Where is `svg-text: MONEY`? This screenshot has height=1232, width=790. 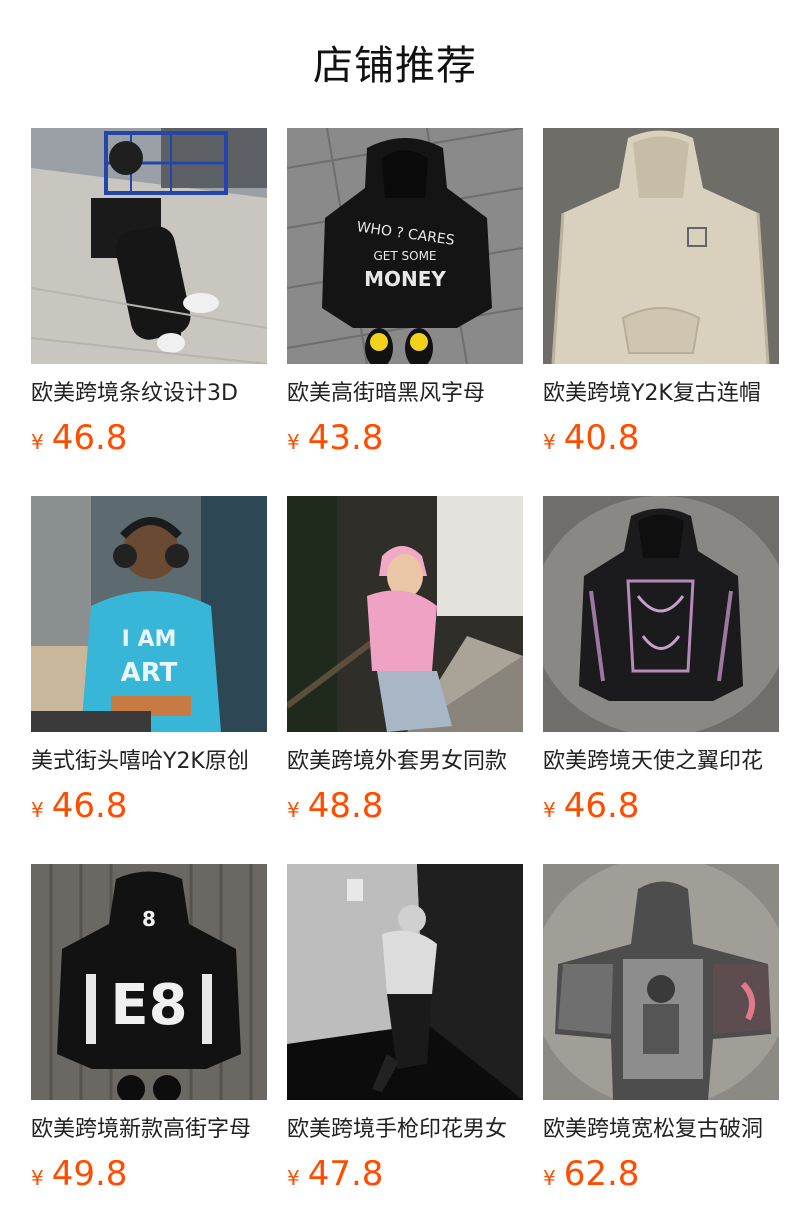
svg-text: MONEY is located at coordinates (405, 279).